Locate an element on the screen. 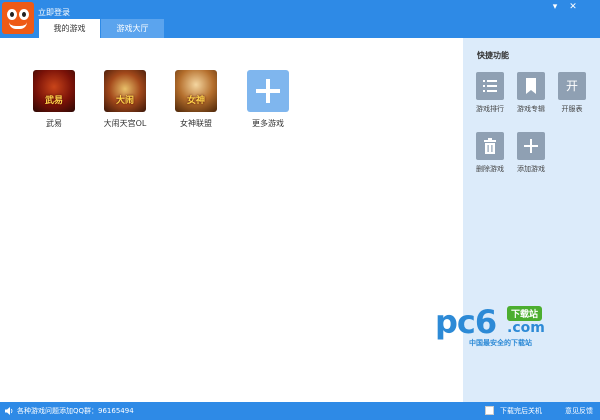 Image resolution: width=600 pixels, height=420 pixels. game-album-button: 游戏专辑 is located at coordinates (531, 93).